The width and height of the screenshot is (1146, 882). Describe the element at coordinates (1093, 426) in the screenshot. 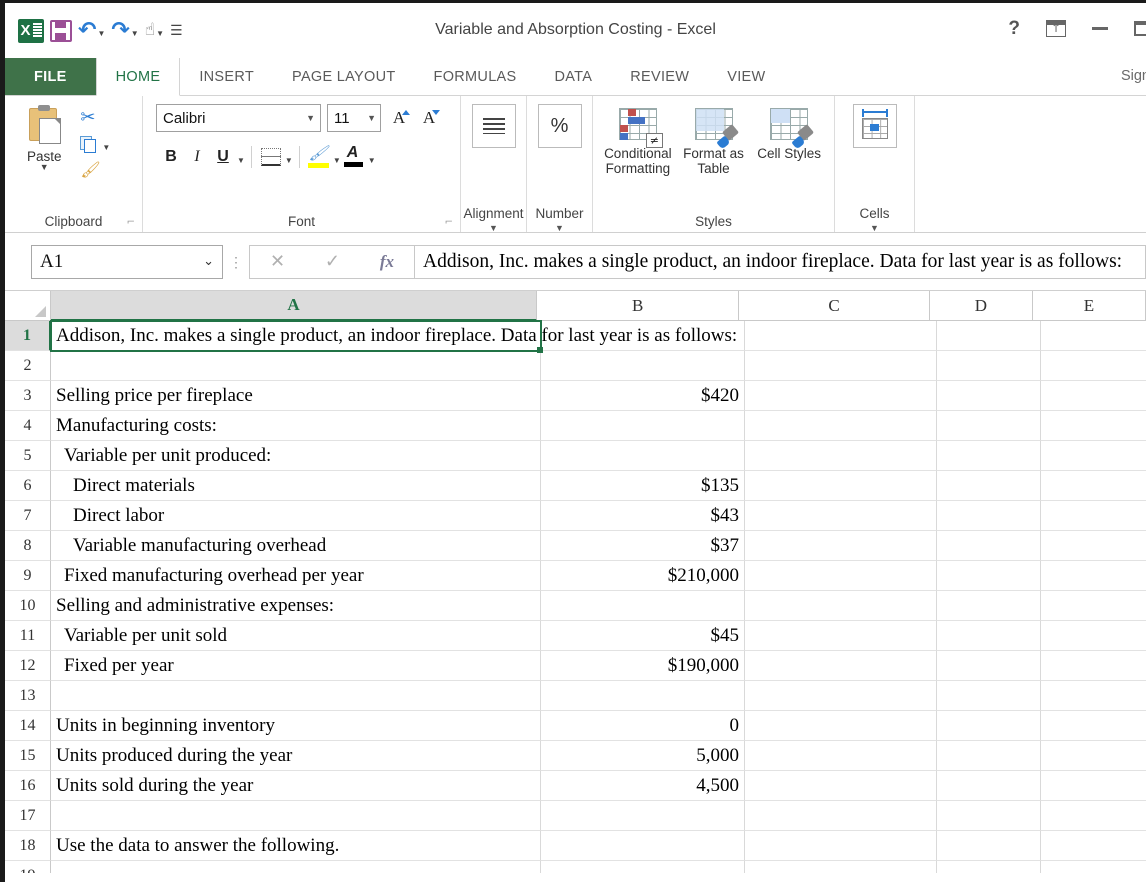

I see `cell-E4` at that location.